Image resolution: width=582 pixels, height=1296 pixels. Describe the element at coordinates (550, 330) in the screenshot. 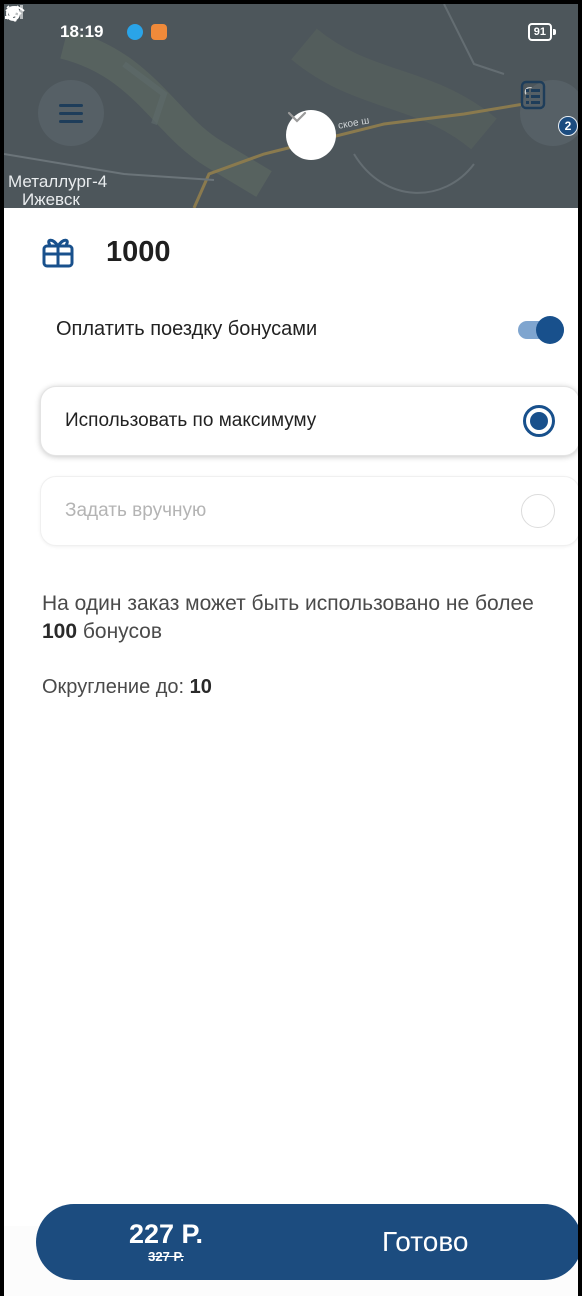

I see `toggle-thumb` at that location.